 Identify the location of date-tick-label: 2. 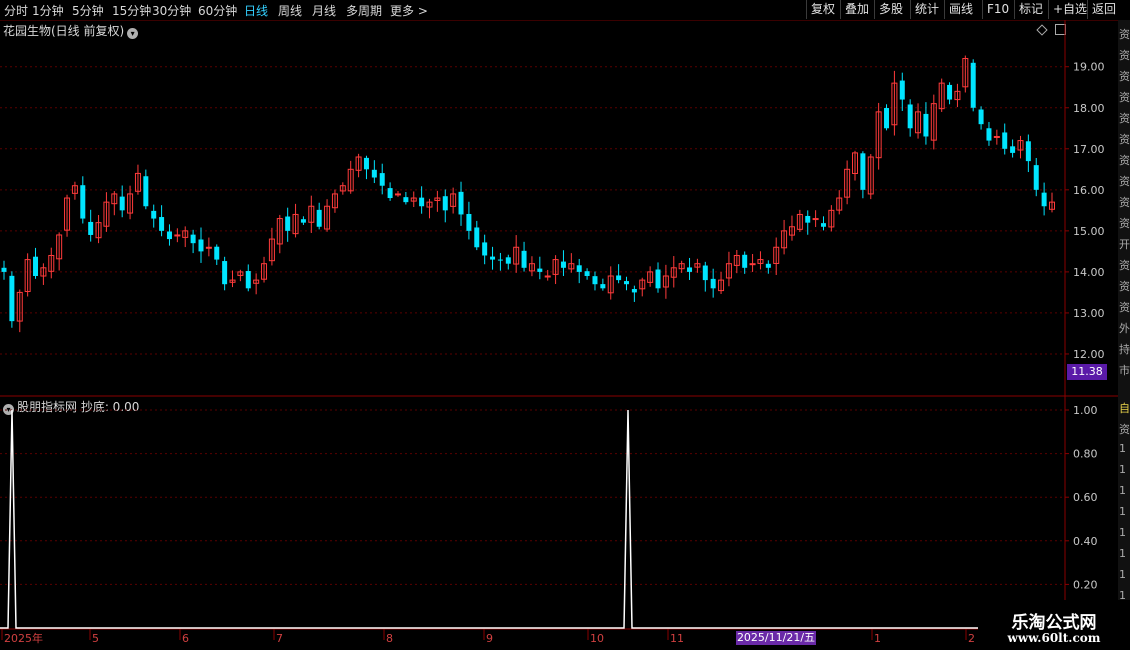
(971, 638).